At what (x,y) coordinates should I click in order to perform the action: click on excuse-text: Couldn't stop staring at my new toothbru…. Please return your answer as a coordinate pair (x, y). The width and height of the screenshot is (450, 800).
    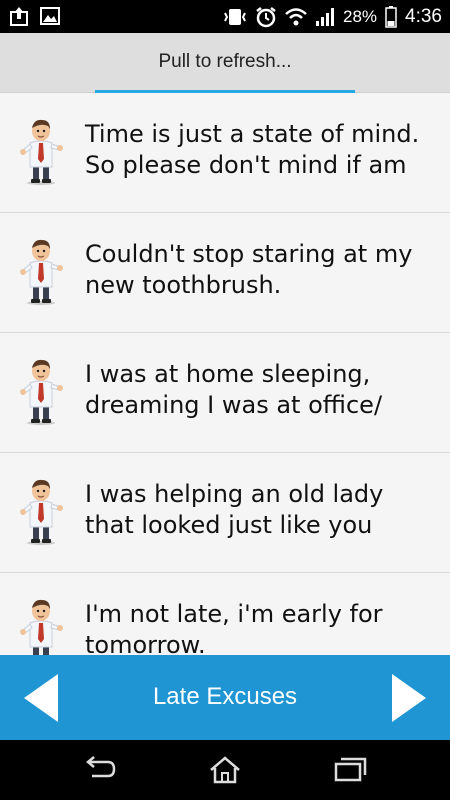
    Looking at the image, I should click on (249, 269).